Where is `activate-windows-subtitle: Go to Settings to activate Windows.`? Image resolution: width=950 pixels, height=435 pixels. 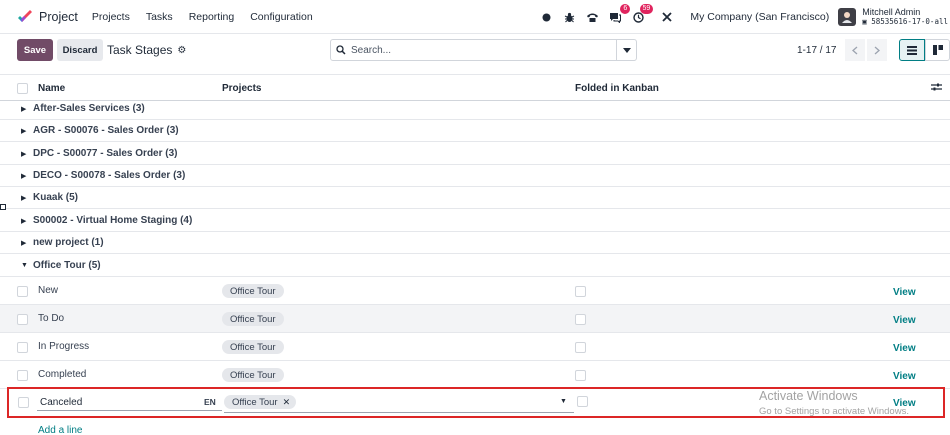
activate-windows-subtitle: Go to Settings to activate Windows. is located at coordinates (834, 411).